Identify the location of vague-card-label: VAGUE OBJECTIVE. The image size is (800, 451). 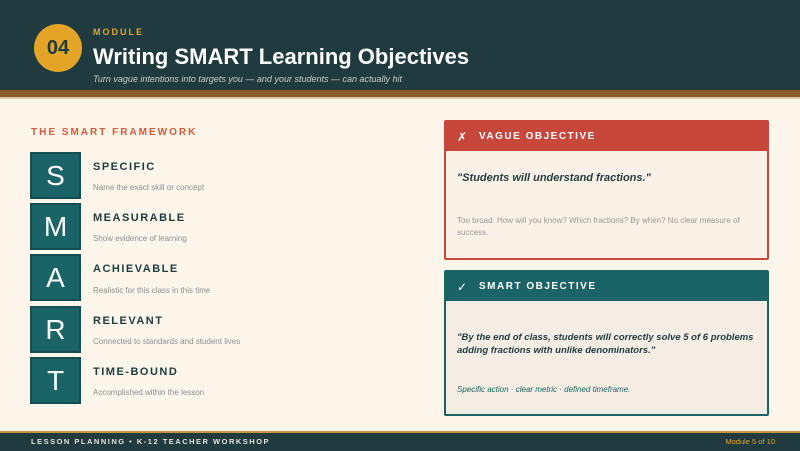
(537, 136).